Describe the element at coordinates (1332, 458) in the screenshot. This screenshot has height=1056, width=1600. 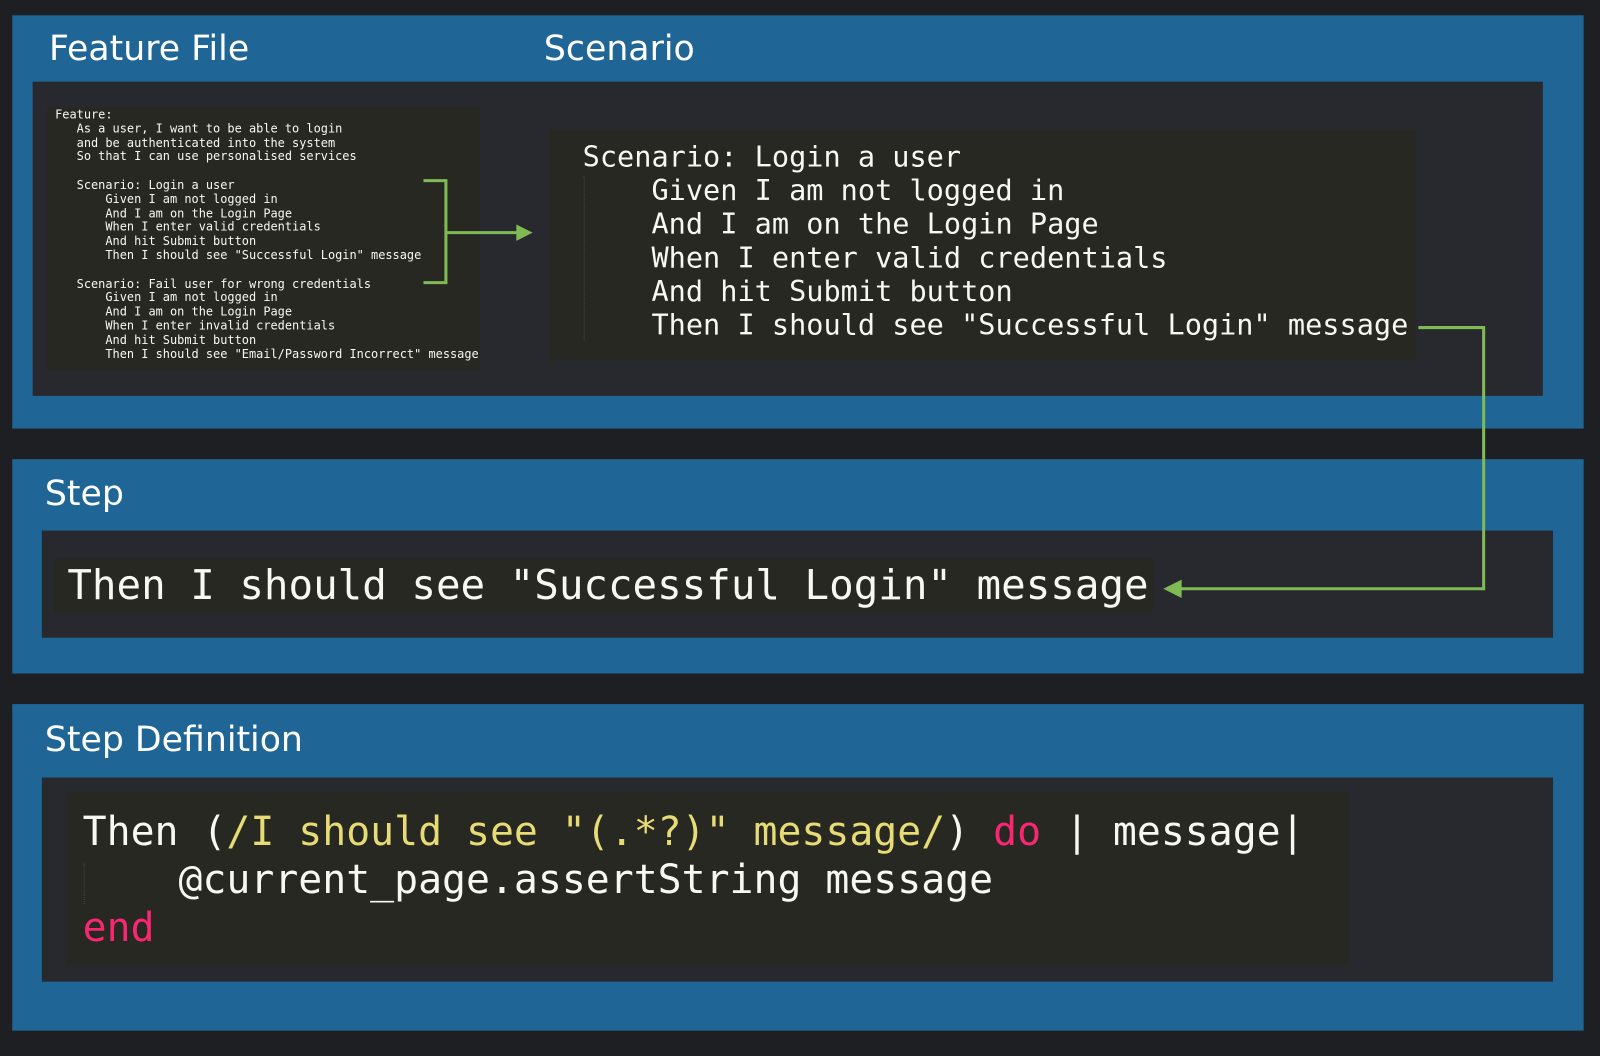
I see `scenario-to-step-connector` at that location.